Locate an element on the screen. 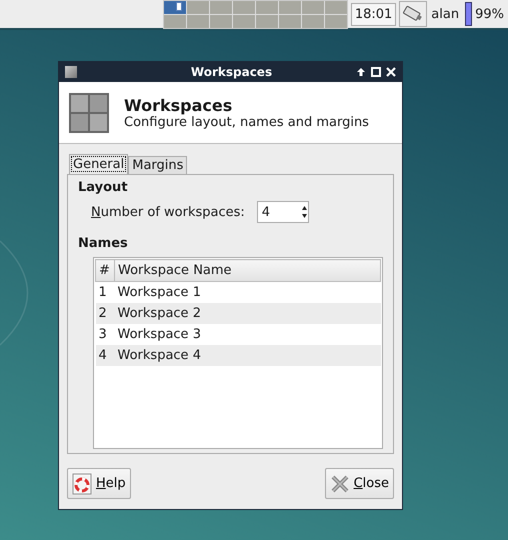  table-cell: Workspace 4 is located at coordinates (247, 355).